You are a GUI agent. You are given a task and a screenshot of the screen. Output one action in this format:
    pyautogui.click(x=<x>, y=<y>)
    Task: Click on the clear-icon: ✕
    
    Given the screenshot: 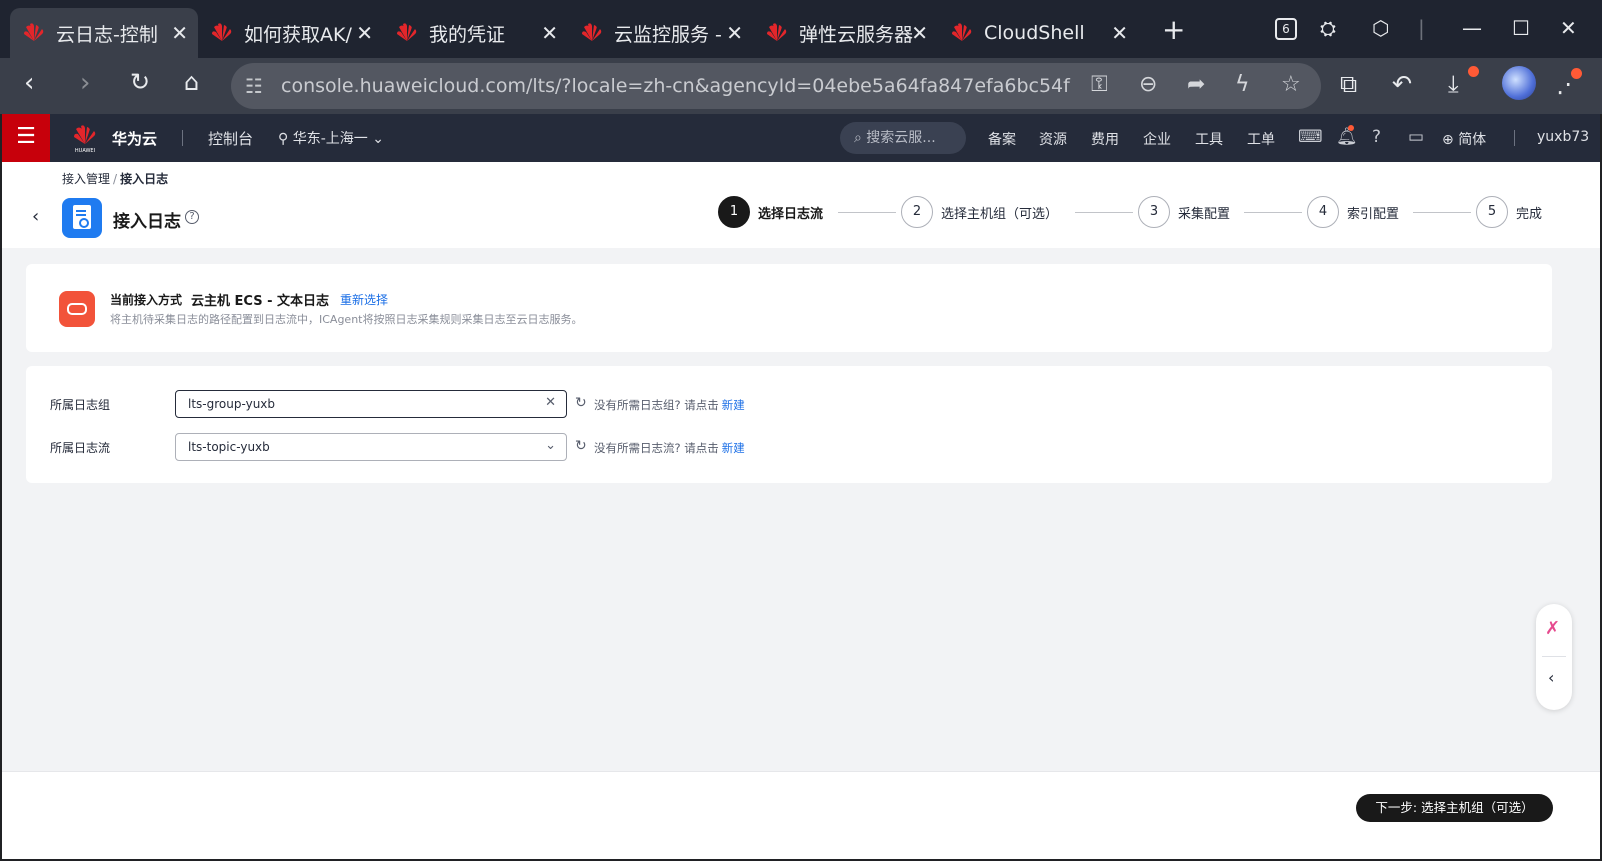 What is the action you would take?
    pyautogui.click(x=550, y=402)
    